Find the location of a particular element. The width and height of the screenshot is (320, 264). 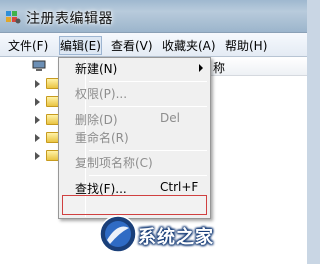

menu-item-new: 新建(N) is located at coordinates (142, 69).